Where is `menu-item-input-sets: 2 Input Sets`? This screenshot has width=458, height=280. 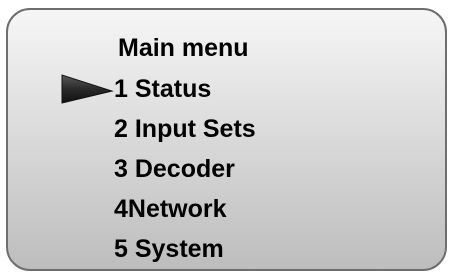
menu-item-input-sets: 2 Input Sets is located at coordinates (185, 129).